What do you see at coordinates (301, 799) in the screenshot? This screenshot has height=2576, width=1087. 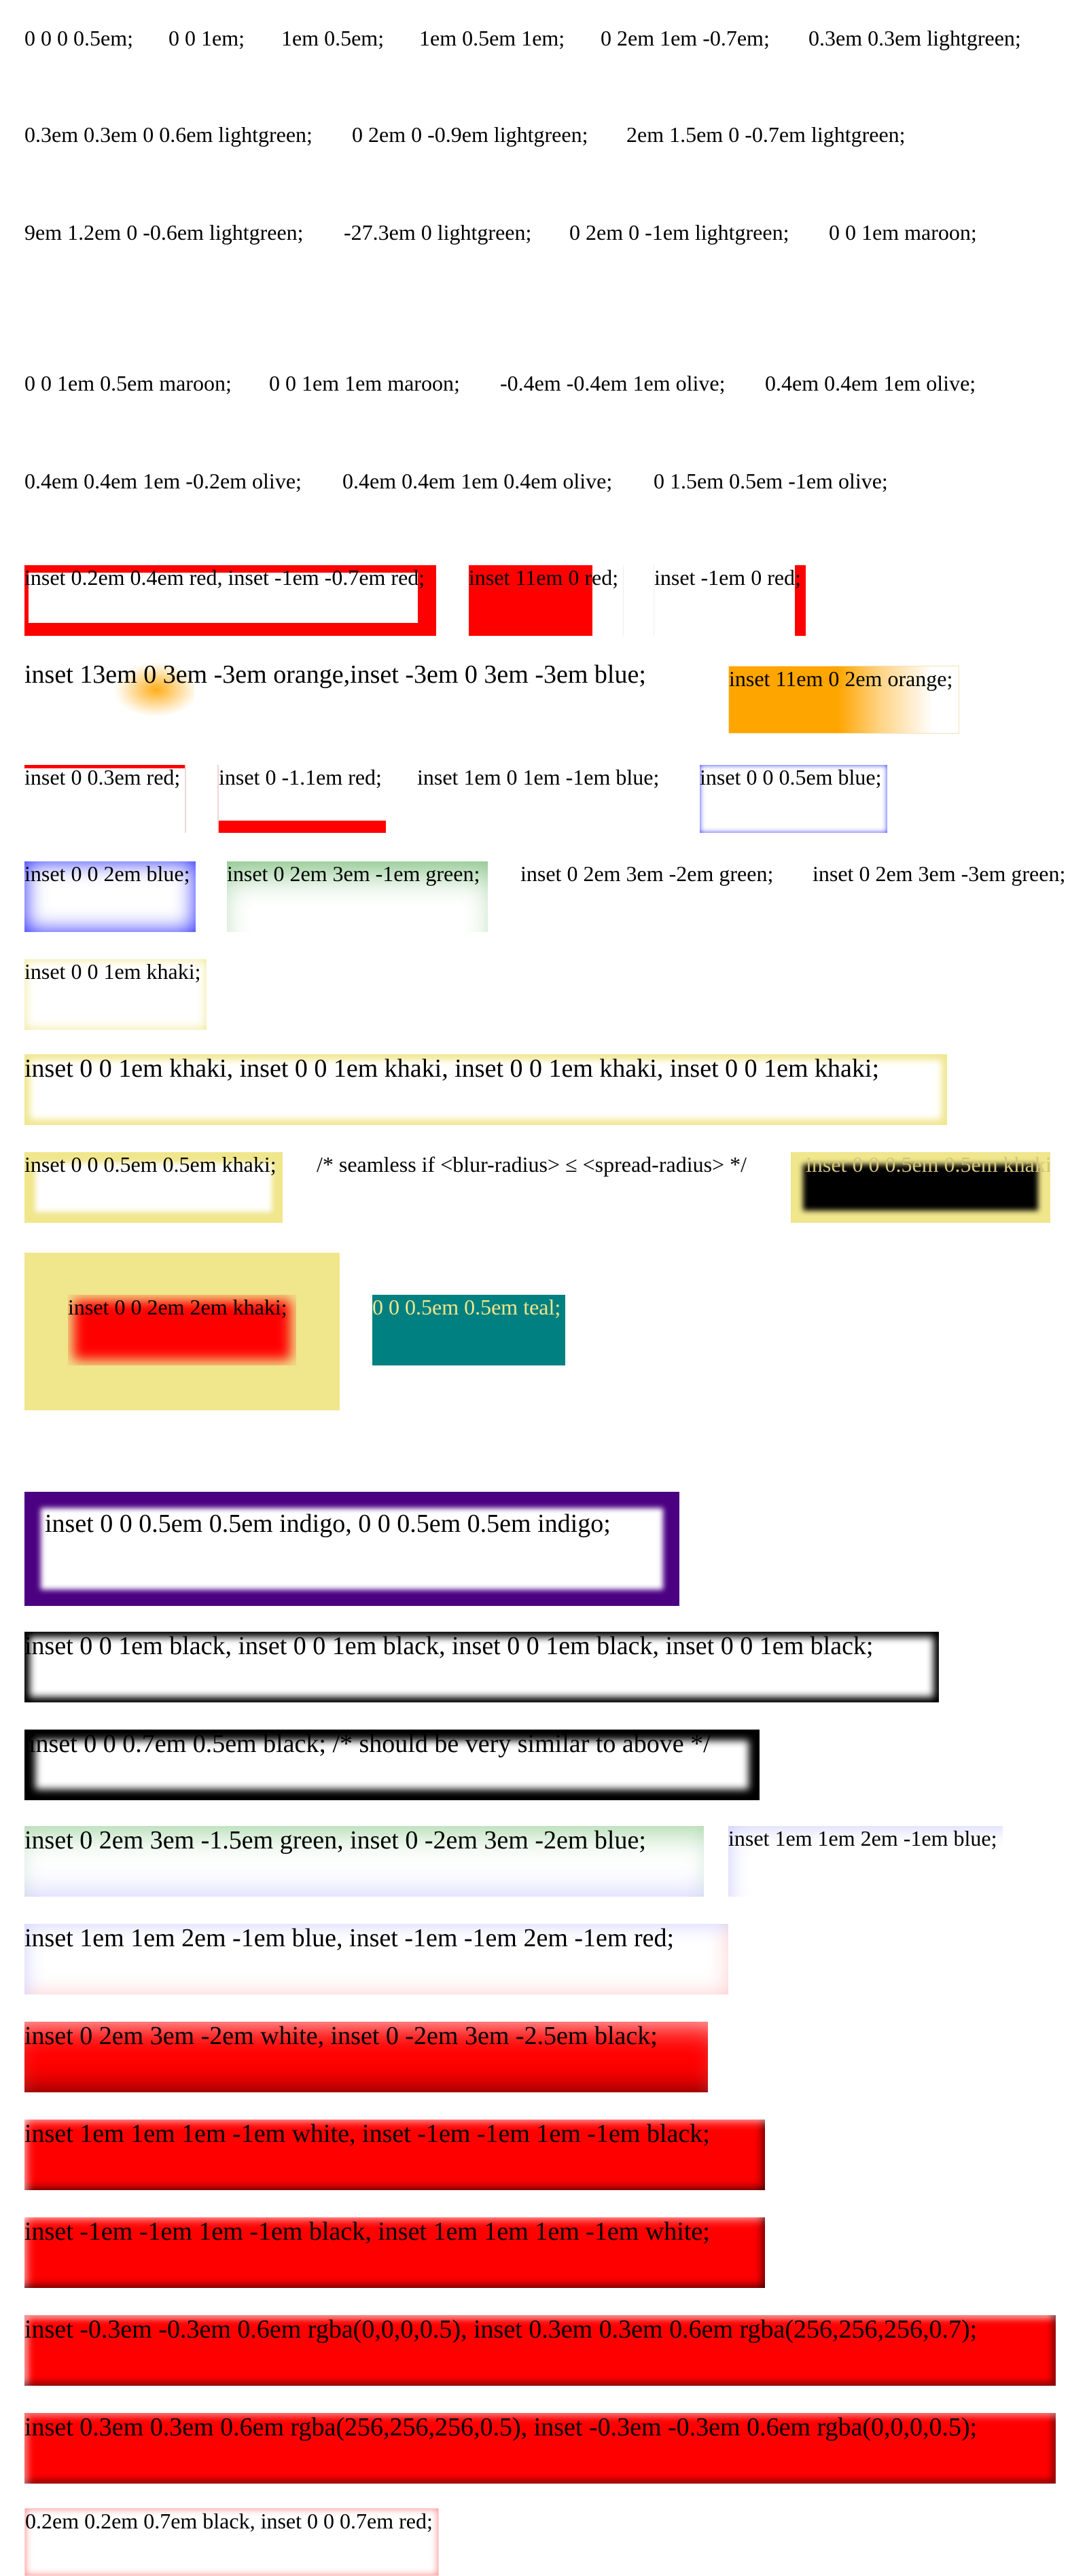 I see `demo-box: inset 0 -1.1em red;` at bounding box center [301, 799].